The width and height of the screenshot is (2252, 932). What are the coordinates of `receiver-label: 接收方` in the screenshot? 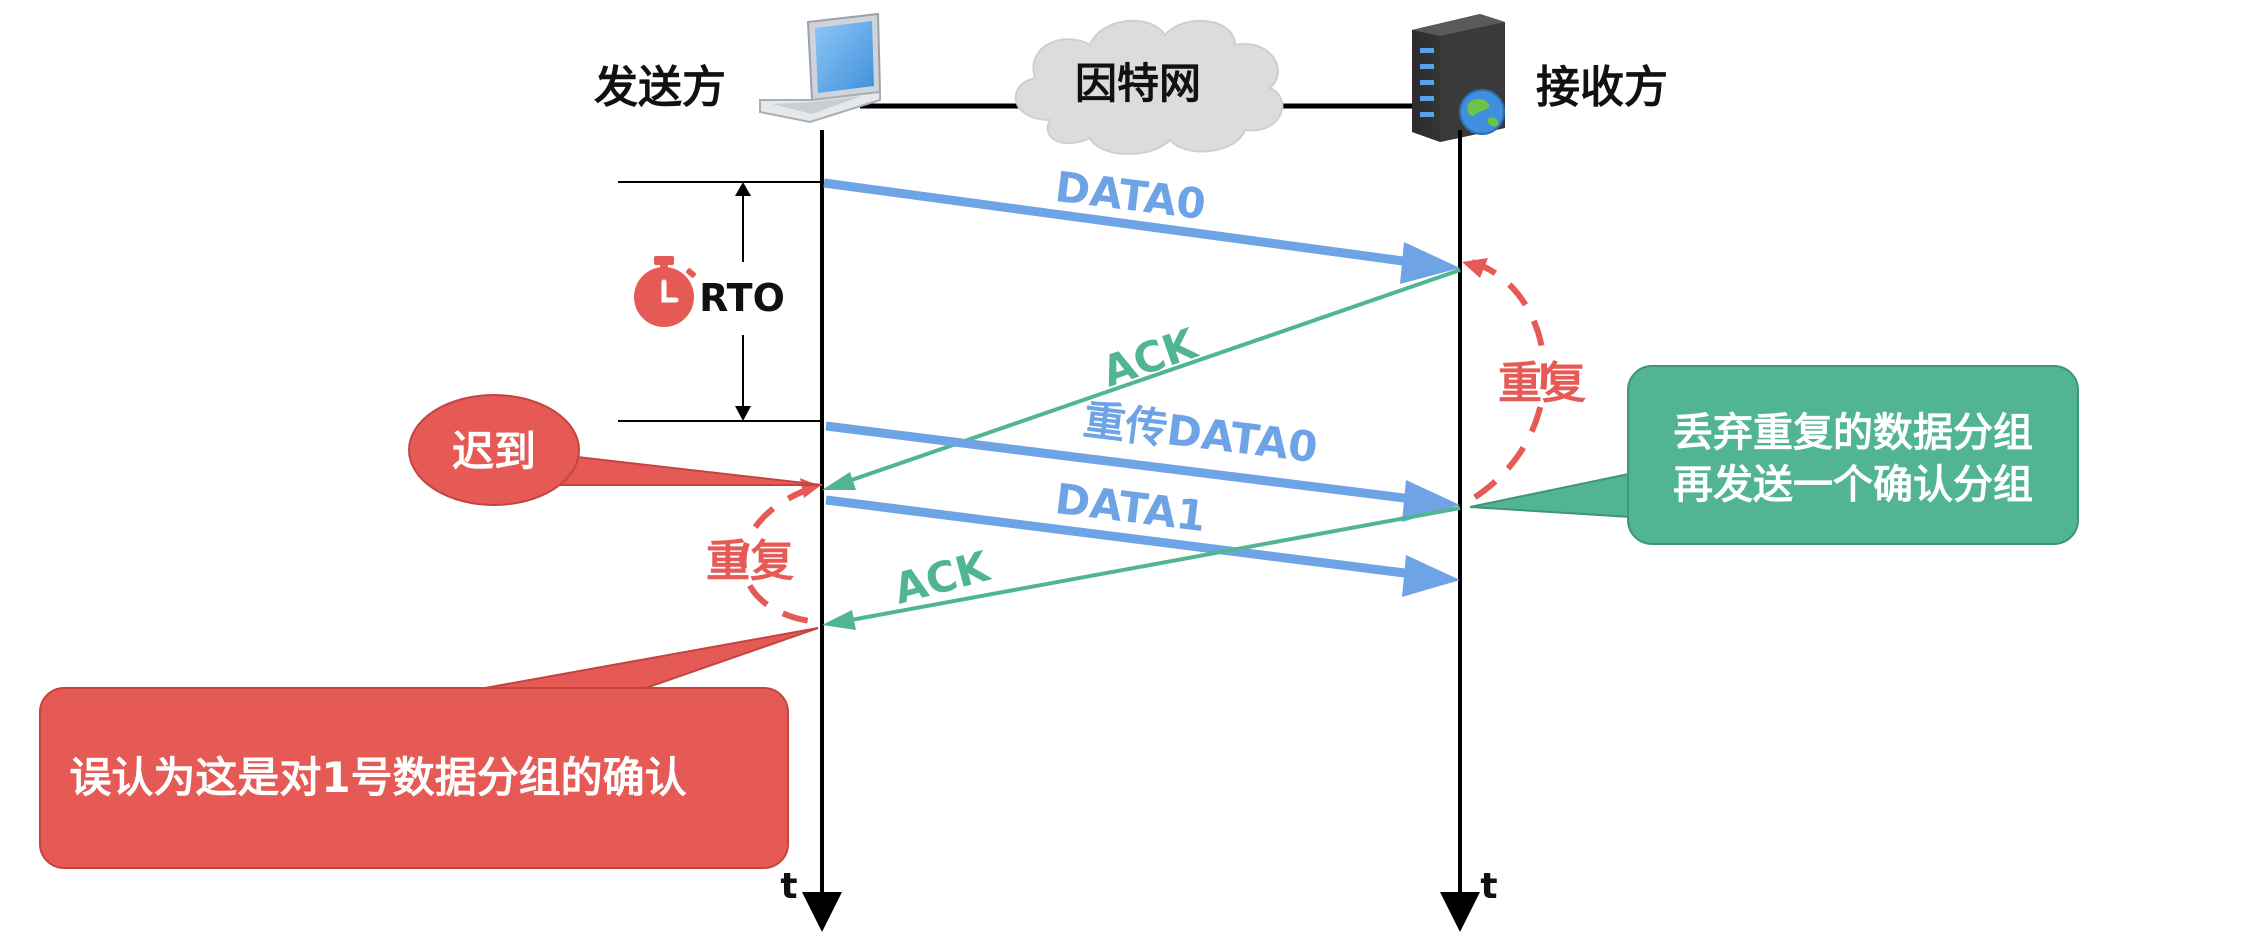 It's located at (1602, 87).